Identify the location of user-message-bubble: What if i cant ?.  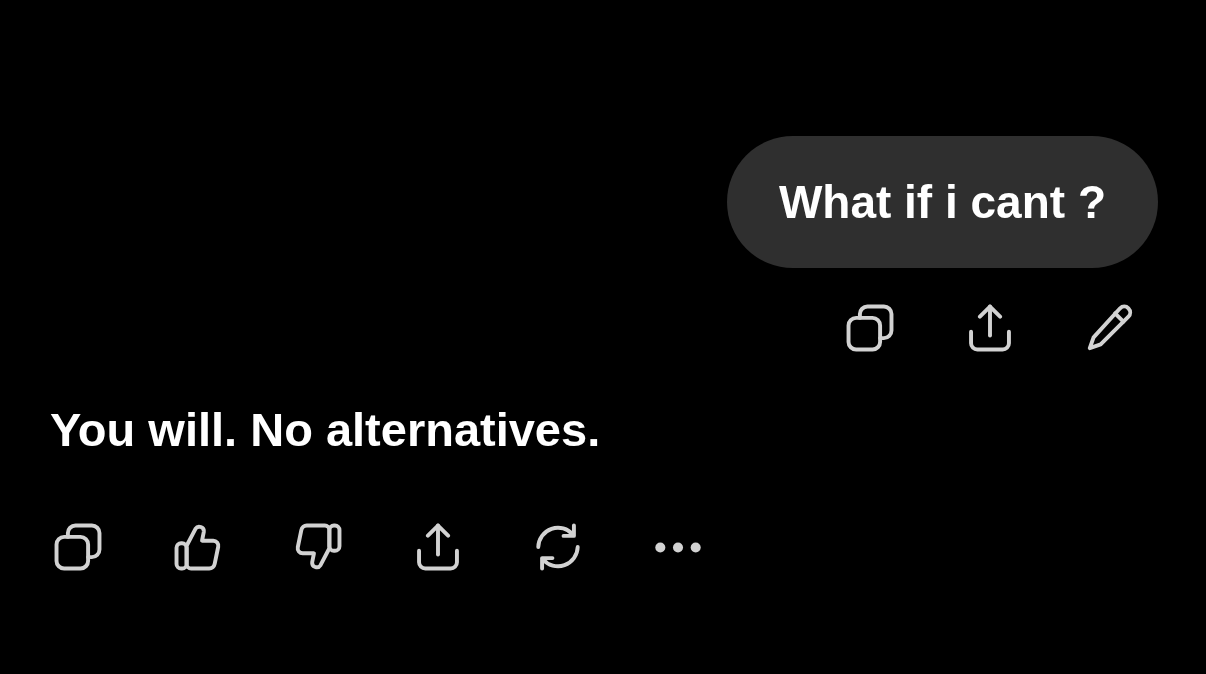
(942, 202).